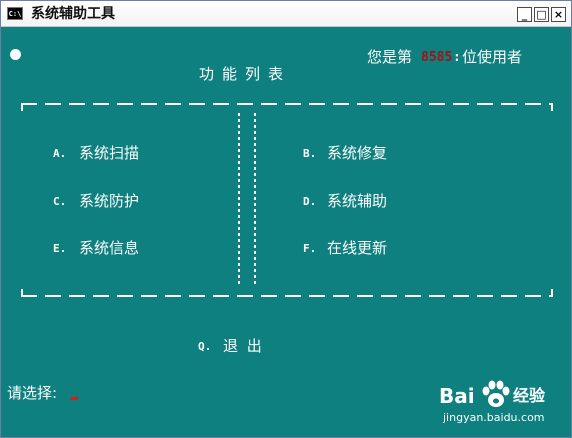 This screenshot has height=438, width=572. Describe the element at coordinates (286, 14) in the screenshot. I see `title-bar: C:\ 系统辅助工具 _ □ ×` at that location.